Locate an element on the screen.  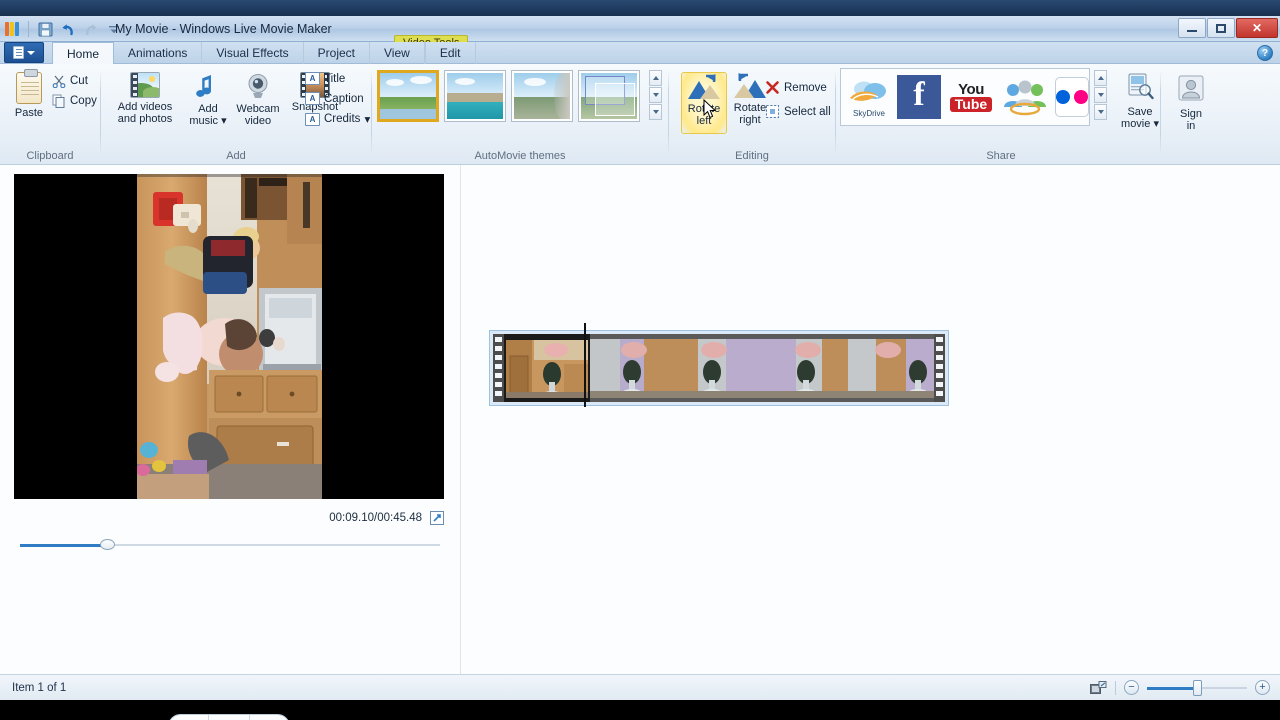
webcam-video-button: Webcam video is located at coordinates (258, 99).